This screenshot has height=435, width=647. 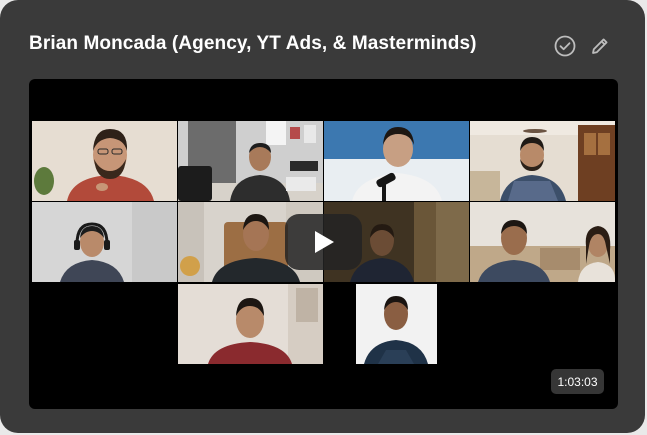 I want to click on duration-badge: 1:03:03, so click(x=577, y=381).